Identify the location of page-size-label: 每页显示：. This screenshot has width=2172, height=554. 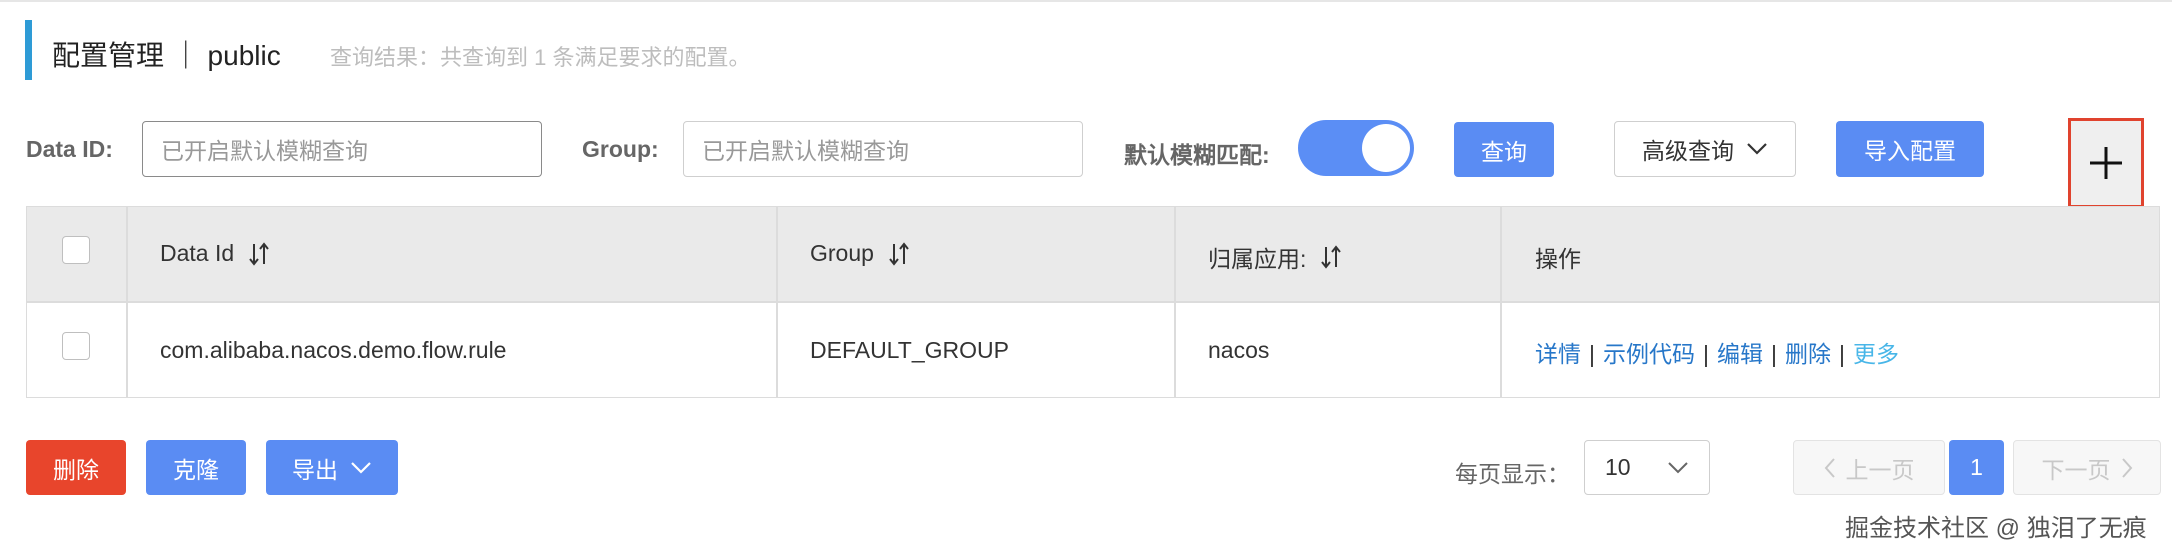
(1512, 474).